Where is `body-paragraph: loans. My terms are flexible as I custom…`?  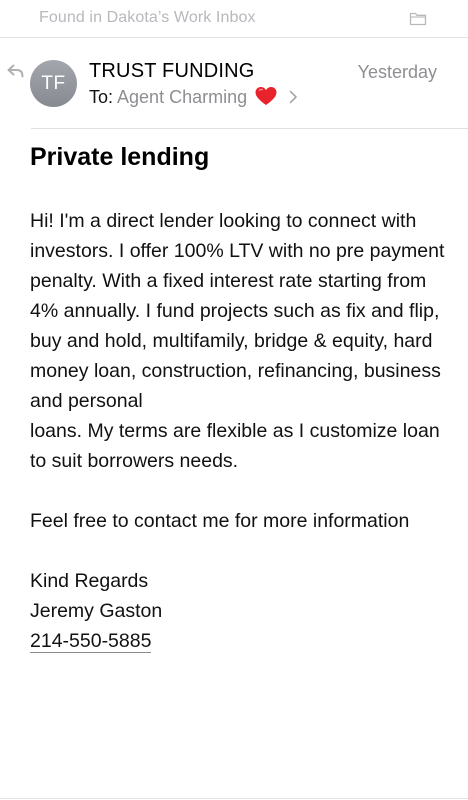
body-paragraph: loans. My terms are flexible as I custom… is located at coordinates (235, 446).